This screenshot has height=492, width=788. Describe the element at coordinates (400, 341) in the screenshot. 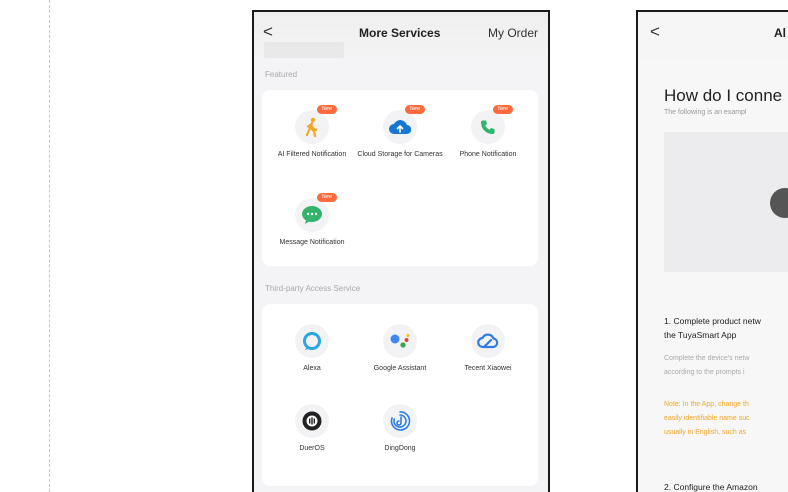

I see `google-assistant-icon` at that location.